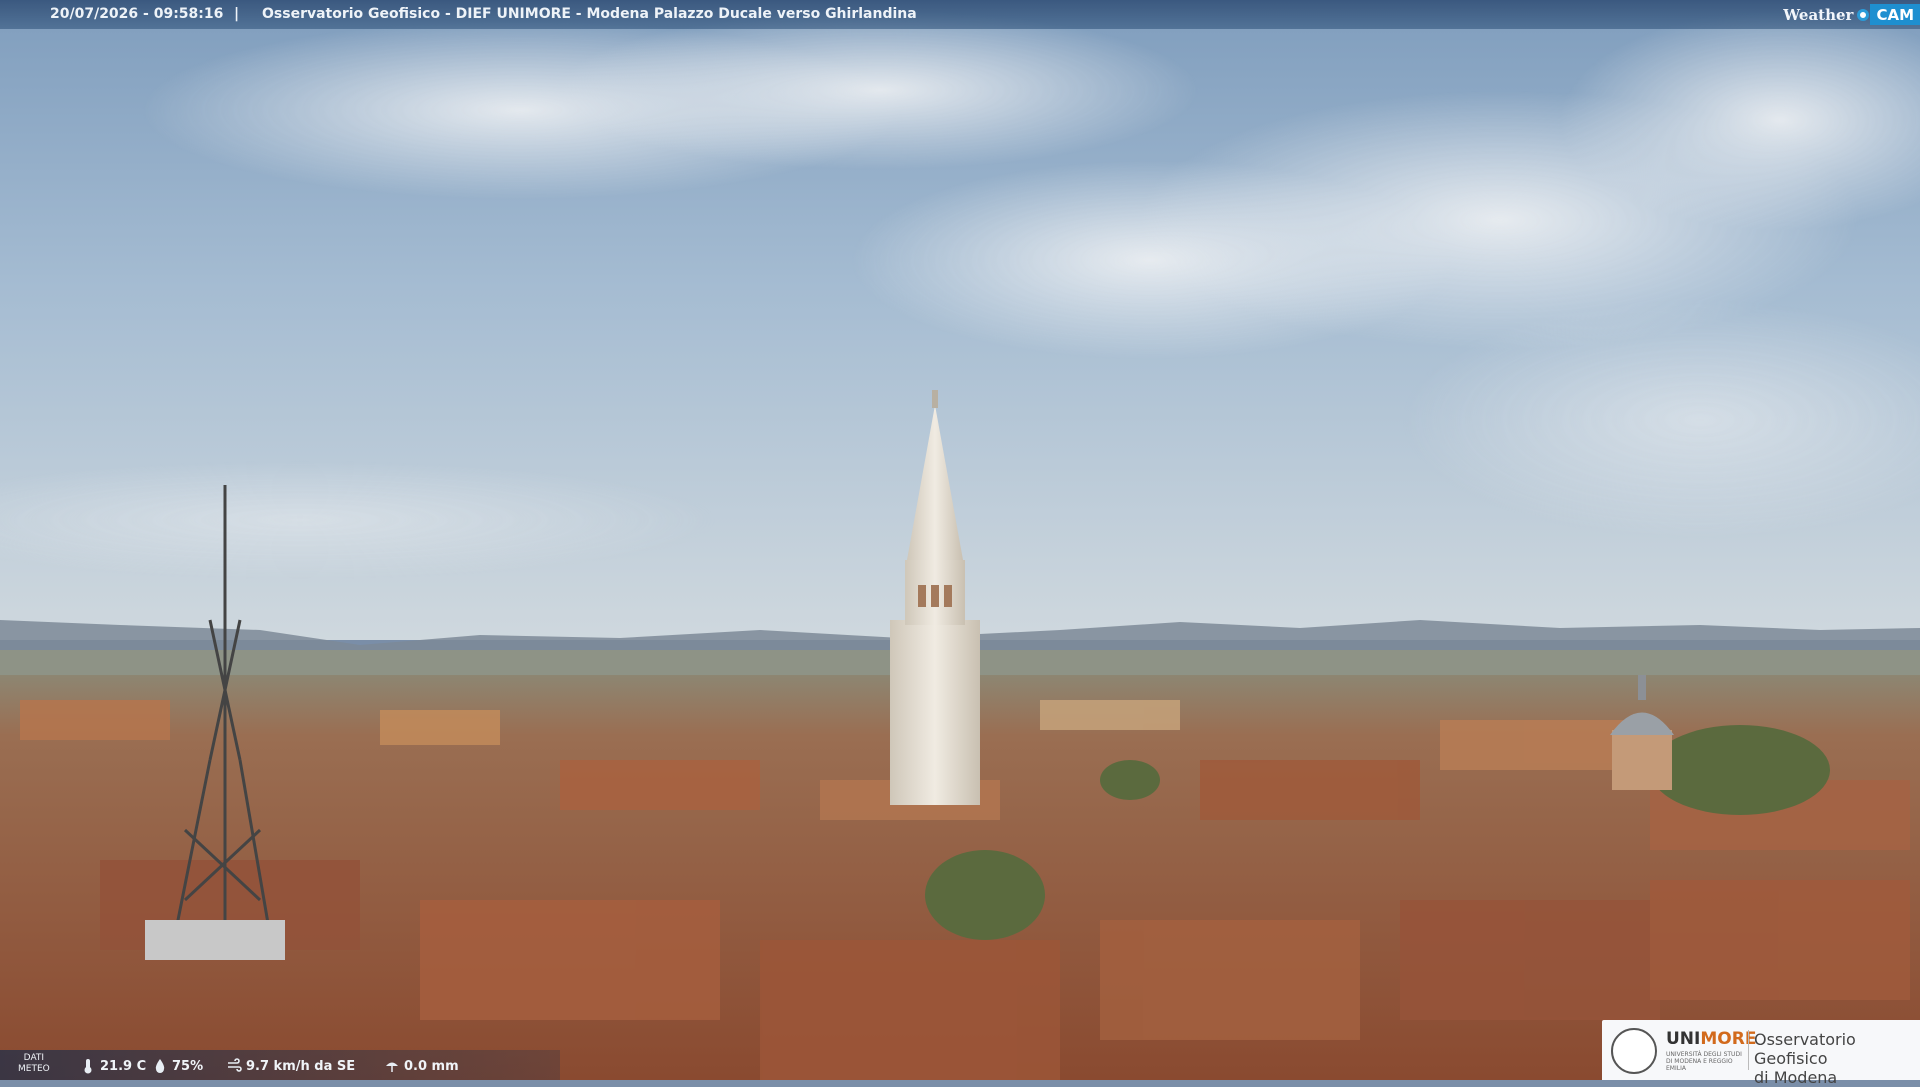 Image resolution: width=1920 pixels, height=1087 pixels. I want to click on humidity-reading: 75%, so click(177, 1066).